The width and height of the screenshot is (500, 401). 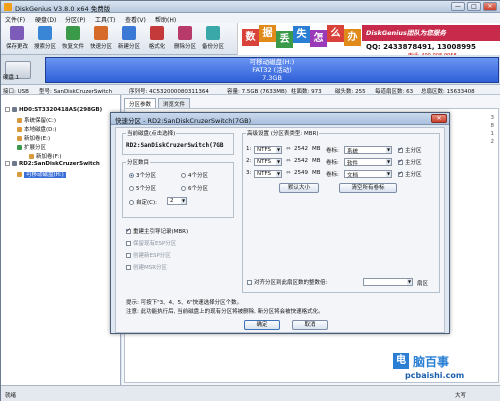 What do you see at coordinates (157, 39) in the screenshot?
I see `toolbar-format-button: 格式化` at bounding box center [157, 39].